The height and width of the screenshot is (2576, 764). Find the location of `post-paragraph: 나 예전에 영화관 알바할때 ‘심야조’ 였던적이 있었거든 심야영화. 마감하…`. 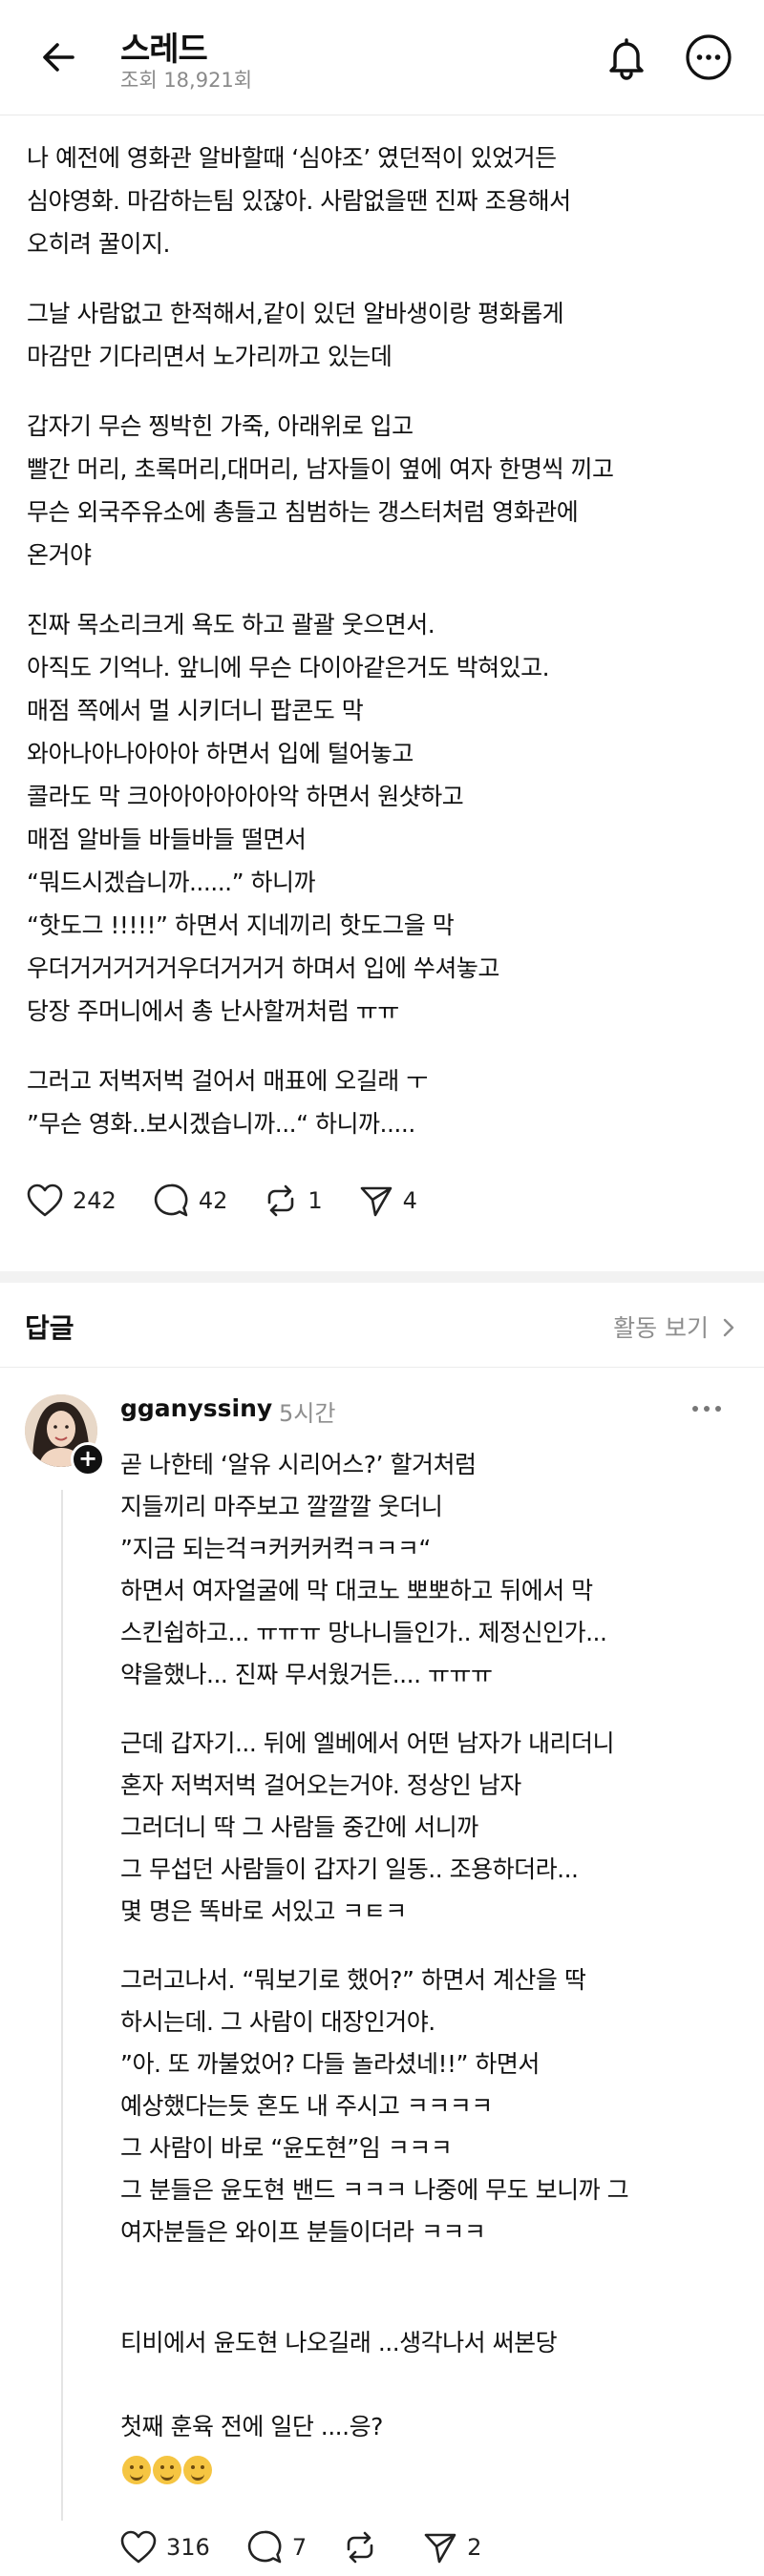

post-paragraph: 나 예전에 영화관 알바할때 ‘심야조’ 였던적이 있었거든 심야영화. 마감하… is located at coordinates (299, 201).